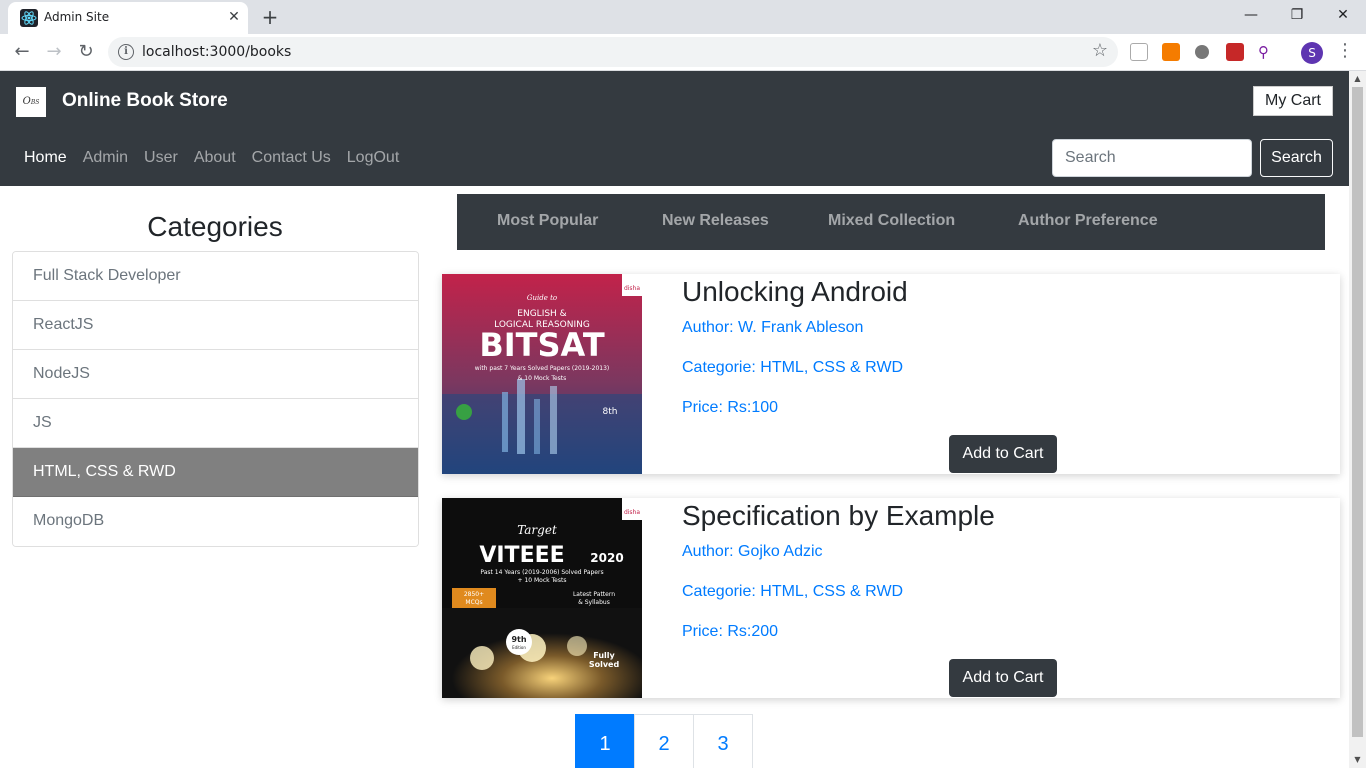 The image size is (1366, 768). Describe the element at coordinates (215, 374) in the screenshot. I see `category-item: NodeJS` at that location.